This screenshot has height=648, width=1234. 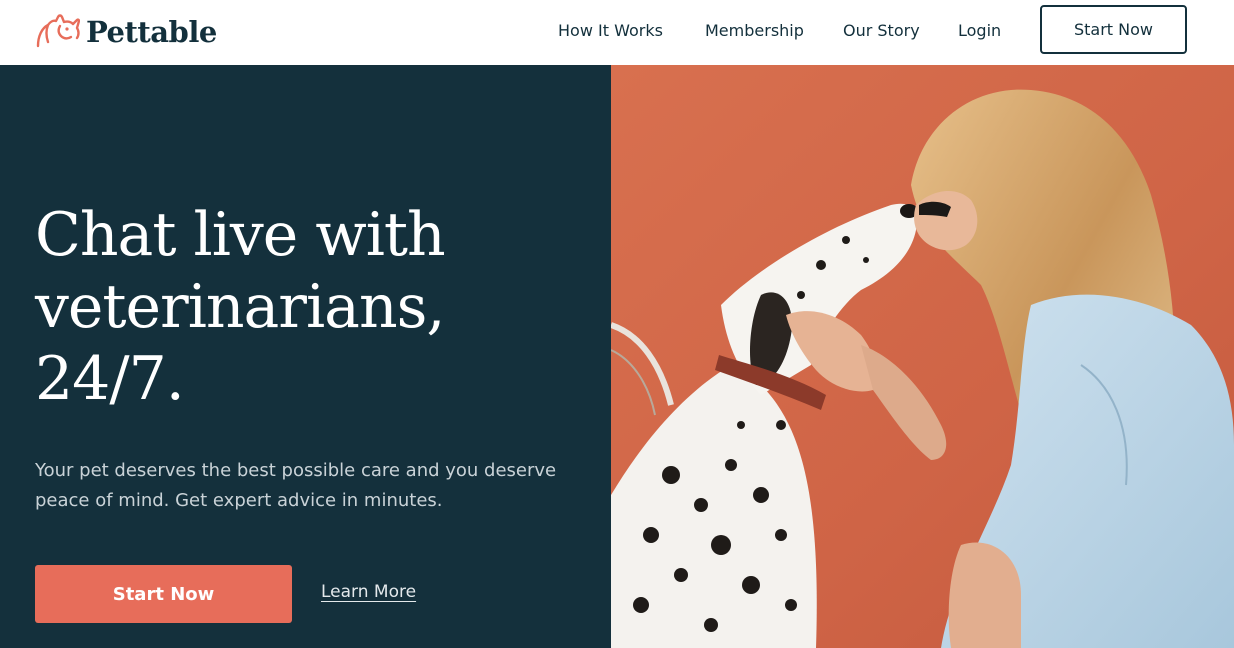 I want to click on logo-link: Pettable, so click(x=125, y=32).